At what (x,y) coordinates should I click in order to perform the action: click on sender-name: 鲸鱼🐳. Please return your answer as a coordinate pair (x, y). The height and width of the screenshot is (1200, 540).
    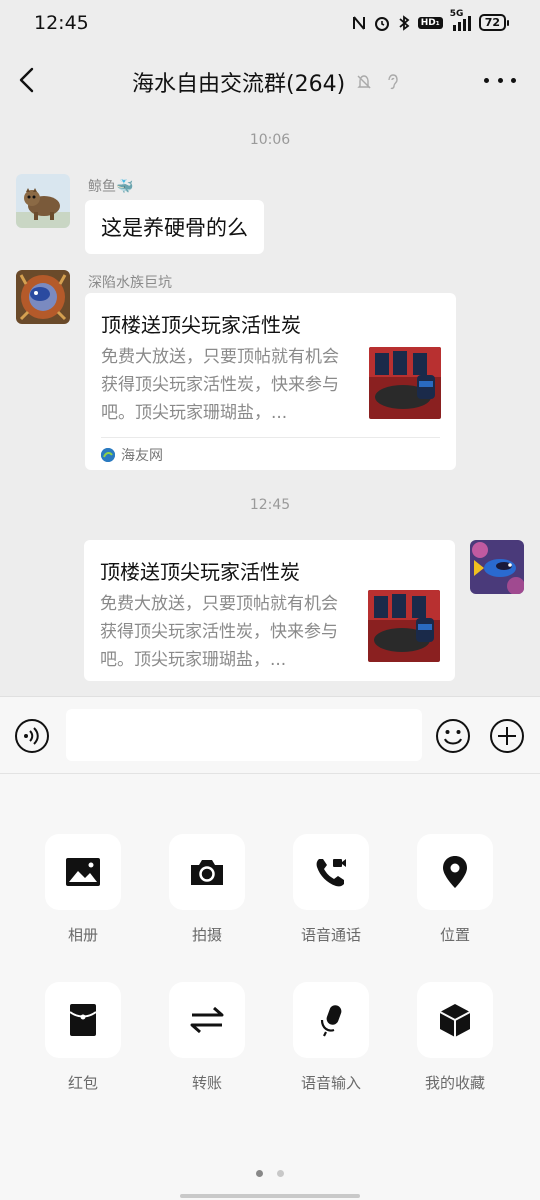
    Looking at the image, I should click on (111, 187).